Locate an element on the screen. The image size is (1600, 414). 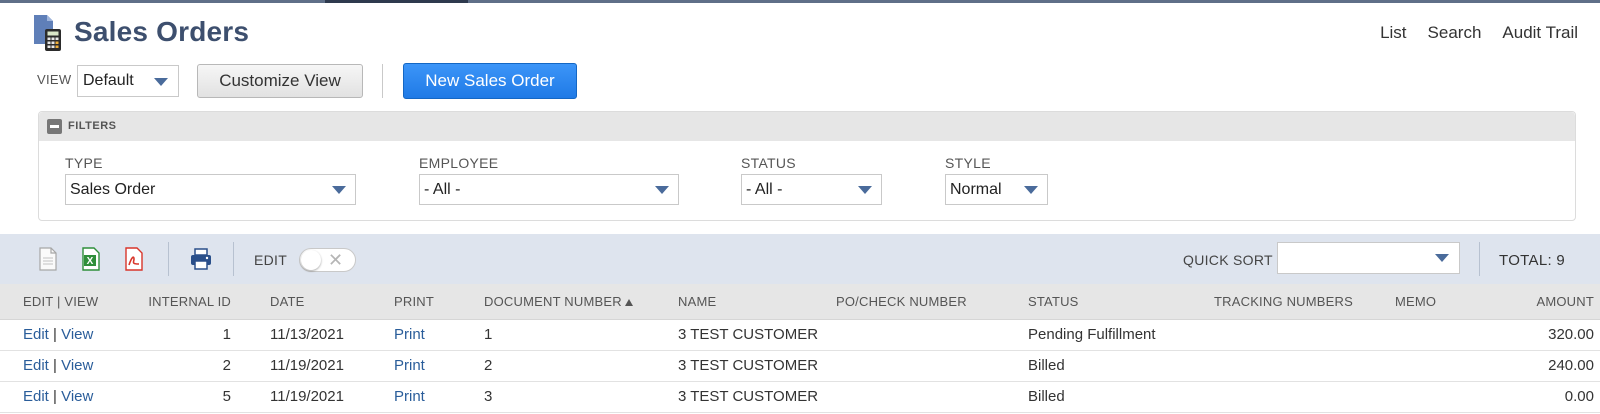
filter-type: TYPE Sales Order is located at coordinates (210, 180).